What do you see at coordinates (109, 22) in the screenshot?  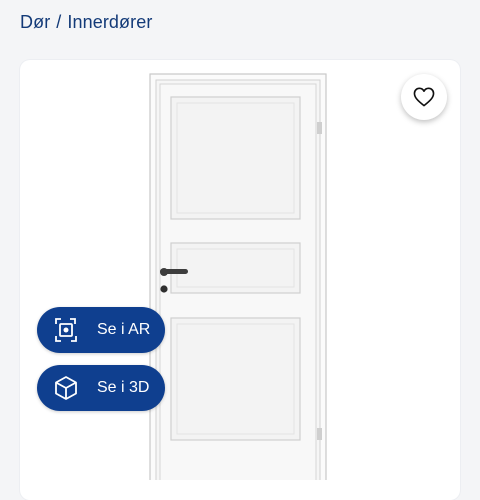 I see `breadcrumb-item-innerdorer: Innerdører` at bounding box center [109, 22].